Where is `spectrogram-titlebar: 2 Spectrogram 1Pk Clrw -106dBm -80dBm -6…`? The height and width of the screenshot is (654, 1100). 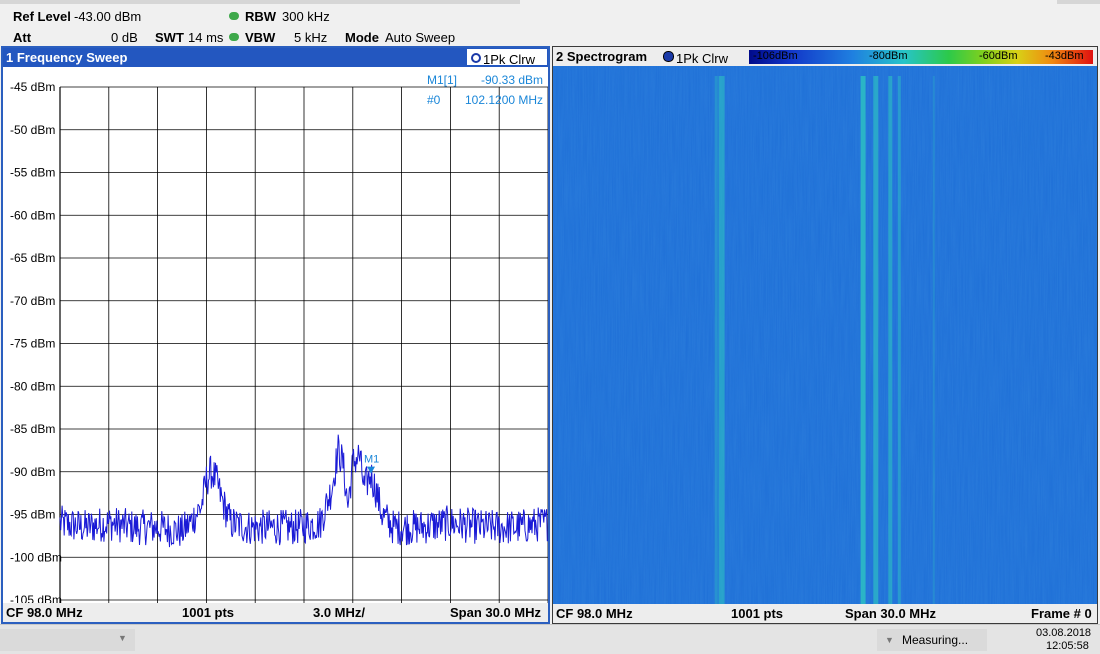 spectrogram-titlebar: 2 Spectrogram 1Pk Clrw -106dBm -80dBm -6… is located at coordinates (825, 56).